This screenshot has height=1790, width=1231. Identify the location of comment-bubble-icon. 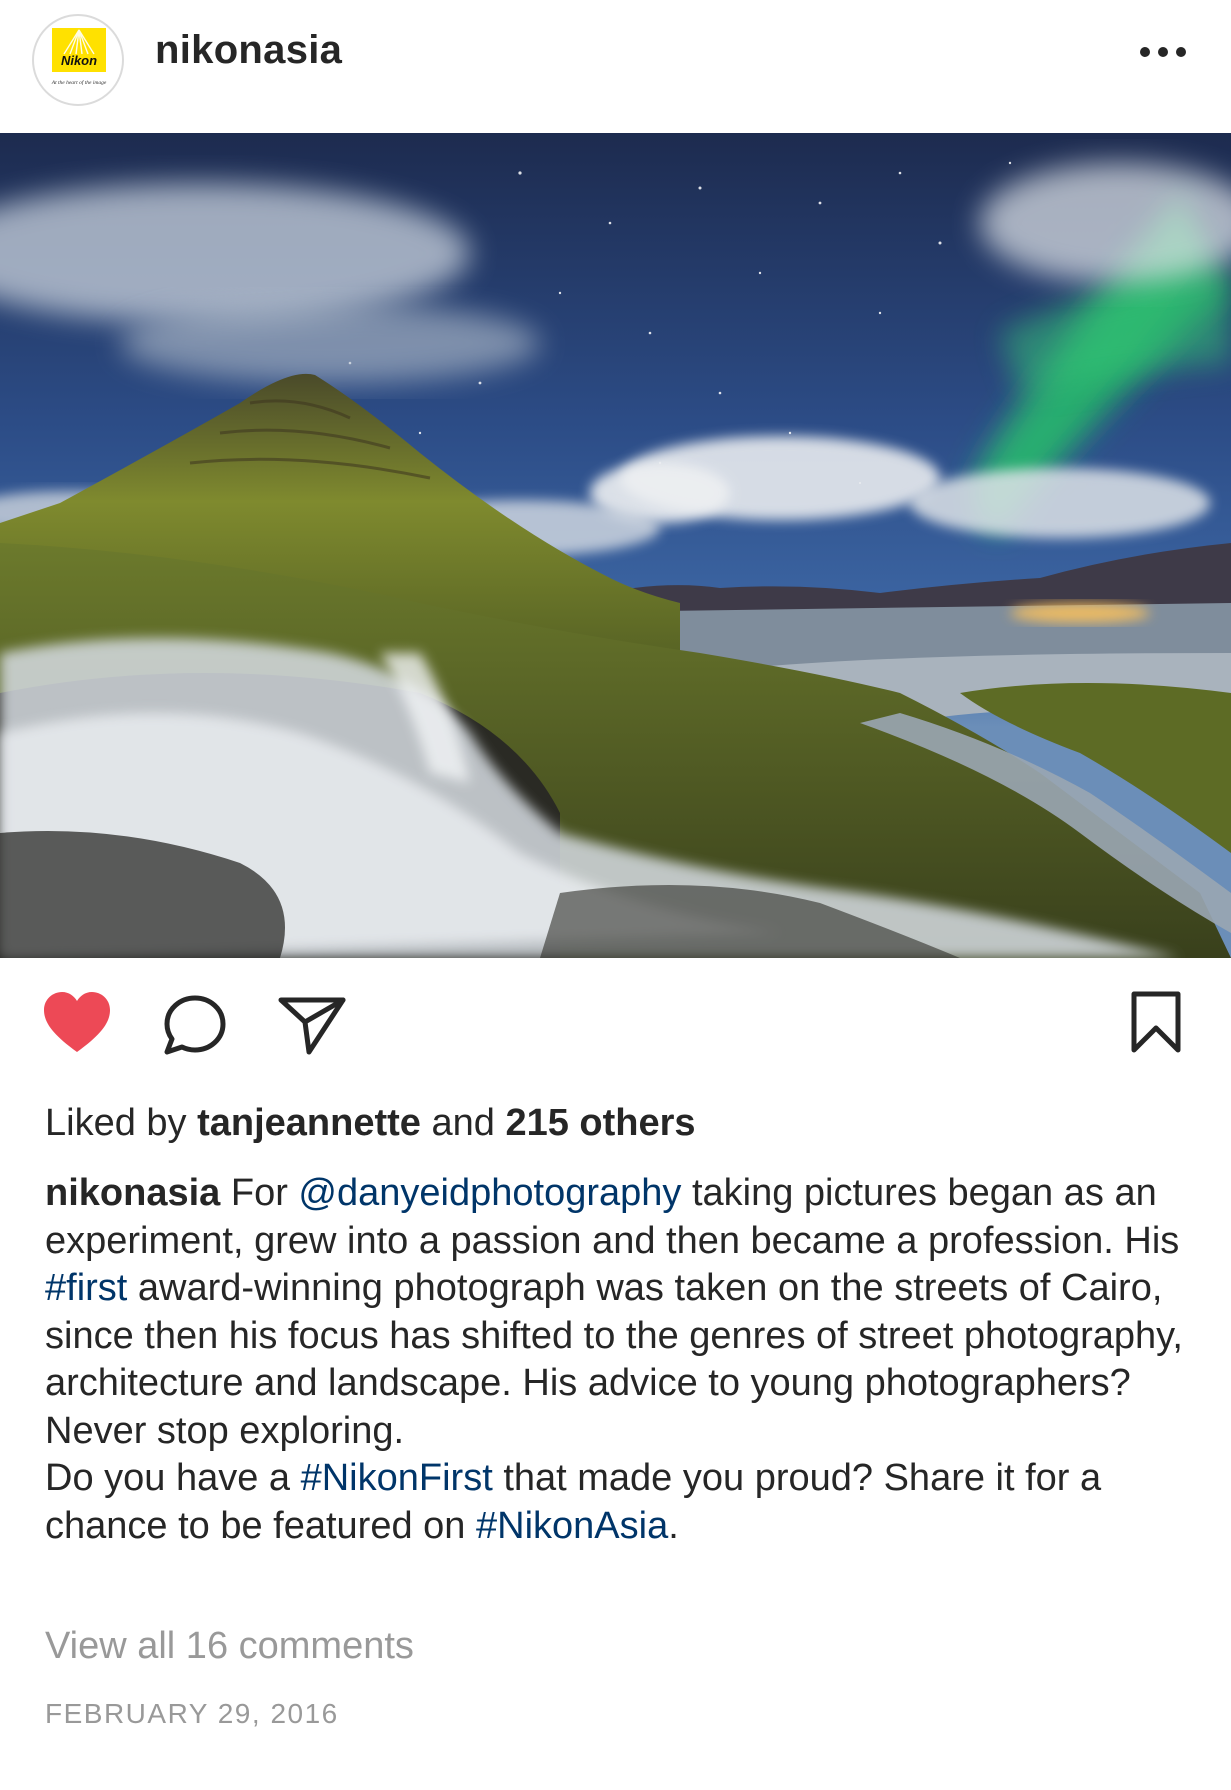
(195, 1025).